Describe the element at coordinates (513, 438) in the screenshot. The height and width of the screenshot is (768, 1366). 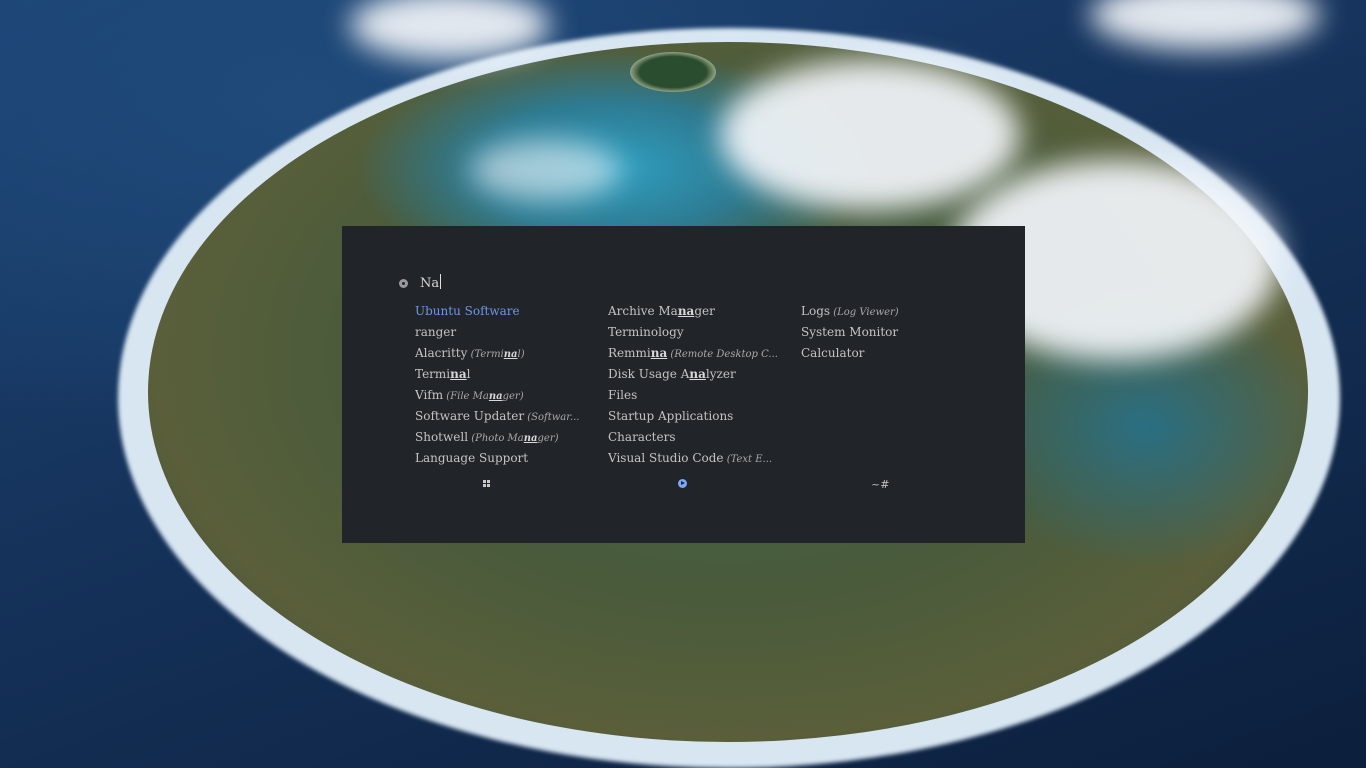
I see `result-description: (Photo Manager)` at that location.